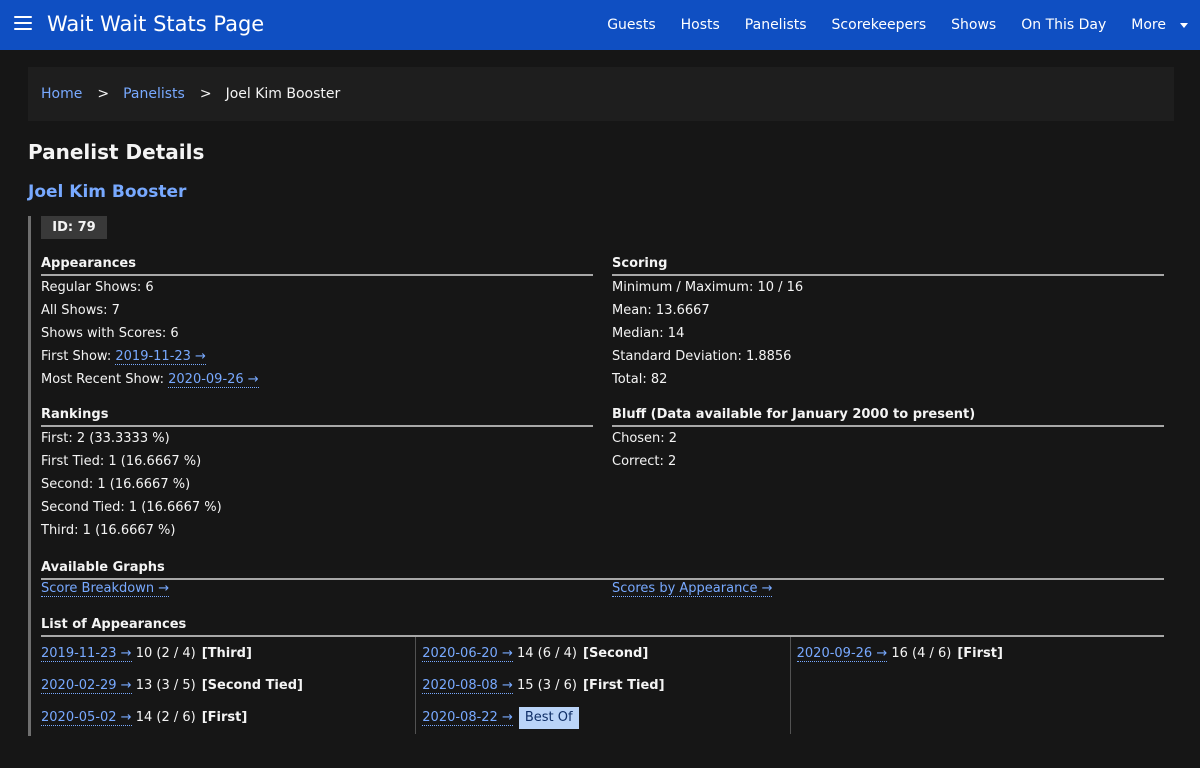 The height and width of the screenshot is (768, 1200). What do you see at coordinates (661, 310) in the screenshot?
I see `score-mean: Mean: 13.6667` at bounding box center [661, 310].